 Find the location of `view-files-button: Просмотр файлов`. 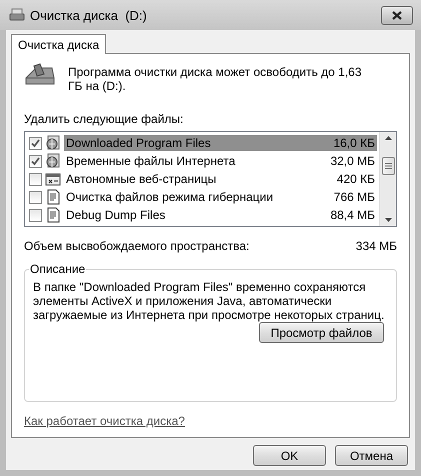

view-files-button: Просмотр файлов is located at coordinates (321, 332).